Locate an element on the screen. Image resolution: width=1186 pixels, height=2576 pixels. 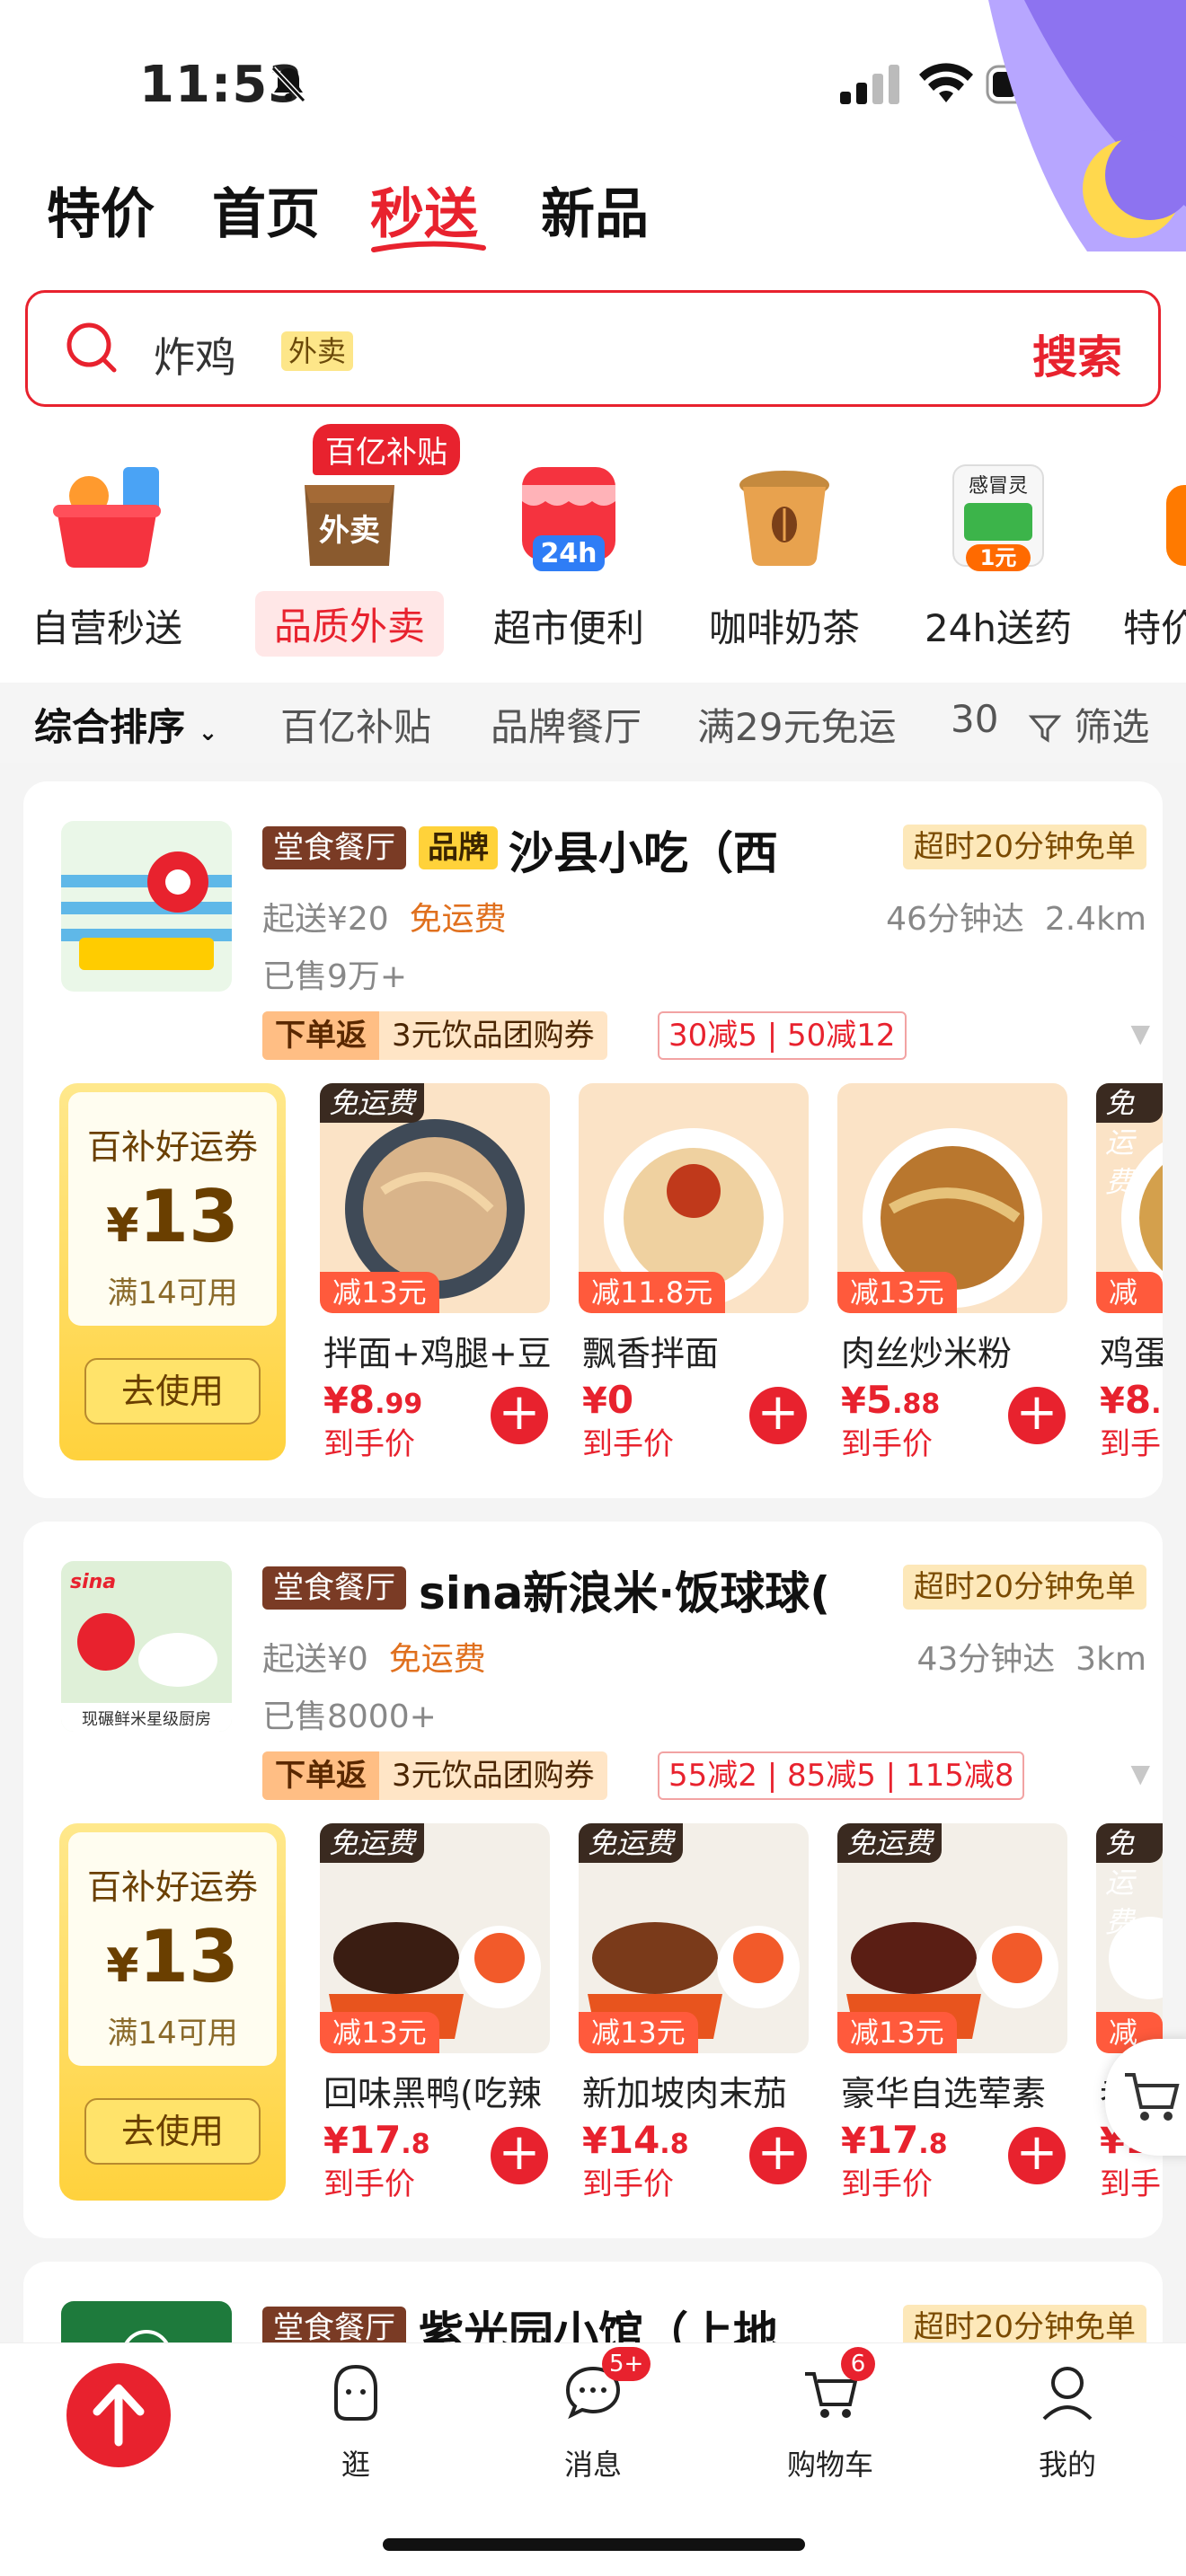
menu-item: 减11.8元 飘香拌面 ¥0 到手价 + is located at coordinates (694, 1272).